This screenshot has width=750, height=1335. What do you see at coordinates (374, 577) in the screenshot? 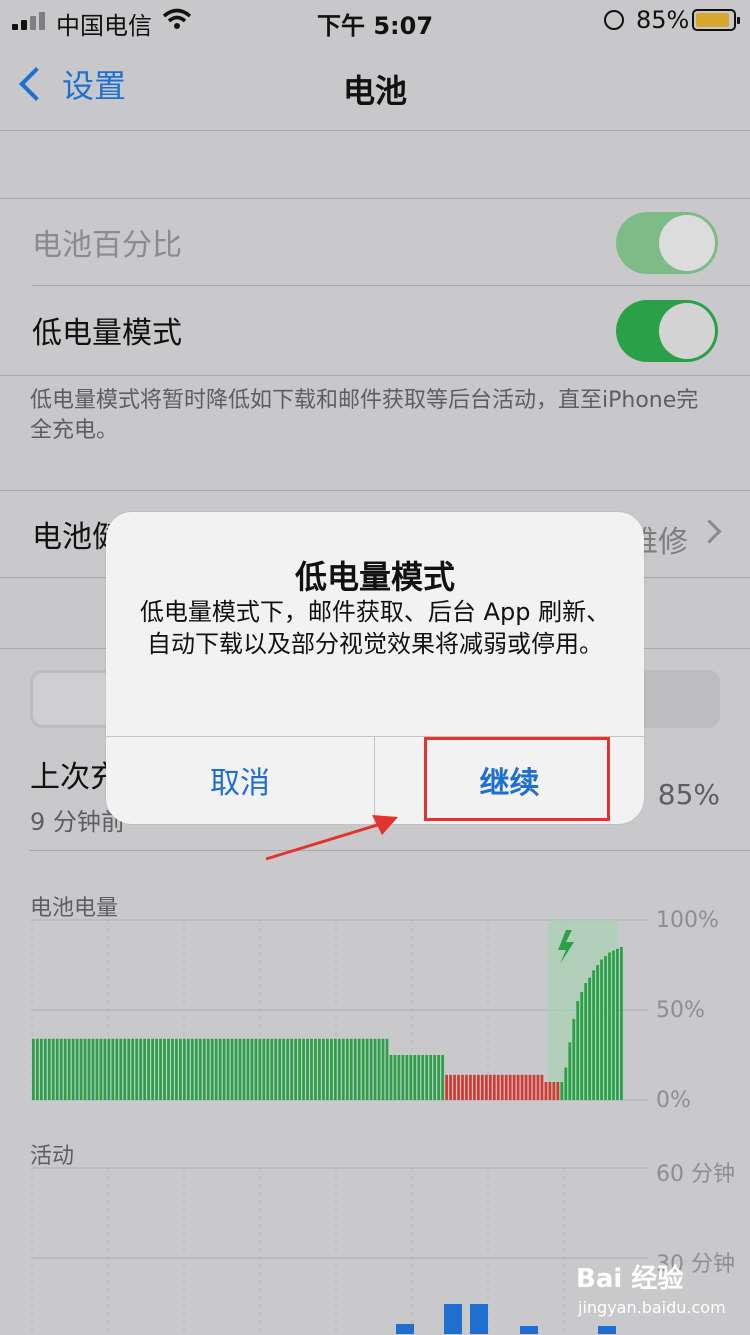
I see `dialog-title: 低电量模式` at bounding box center [374, 577].